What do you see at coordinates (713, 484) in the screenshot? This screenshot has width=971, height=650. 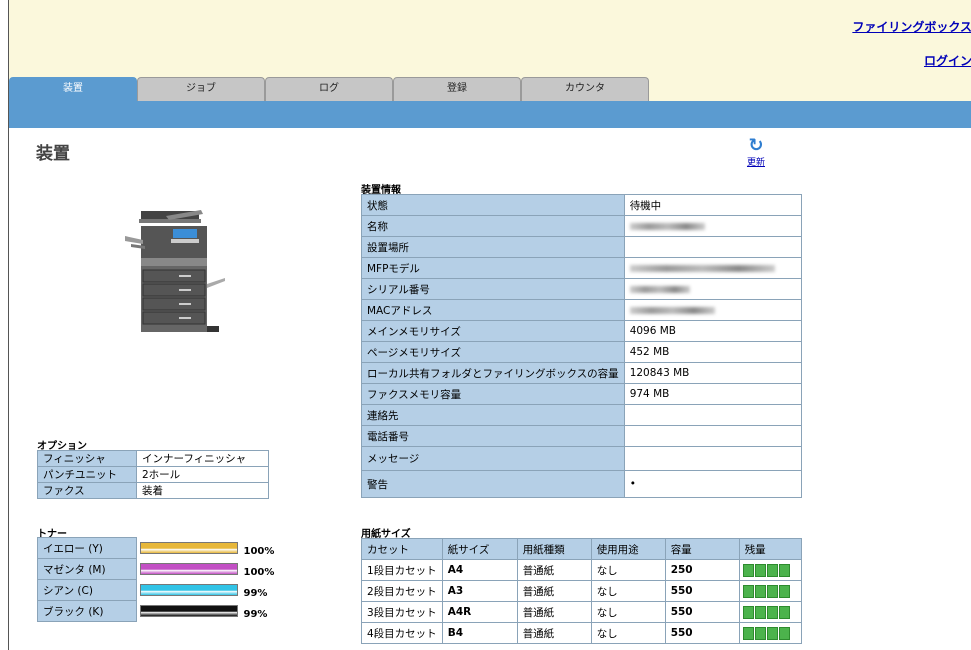 I see `info-value: •` at bounding box center [713, 484].